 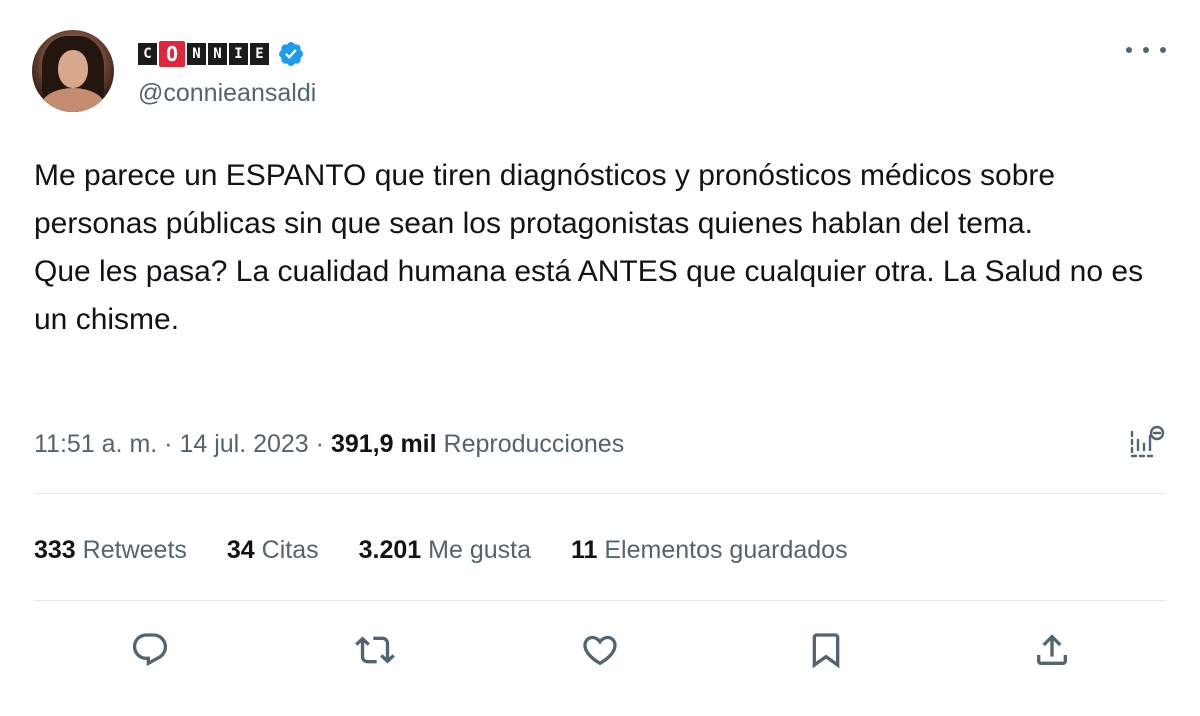 I want to click on quotes-stat: 34 Citas, so click(x=273, y=550).